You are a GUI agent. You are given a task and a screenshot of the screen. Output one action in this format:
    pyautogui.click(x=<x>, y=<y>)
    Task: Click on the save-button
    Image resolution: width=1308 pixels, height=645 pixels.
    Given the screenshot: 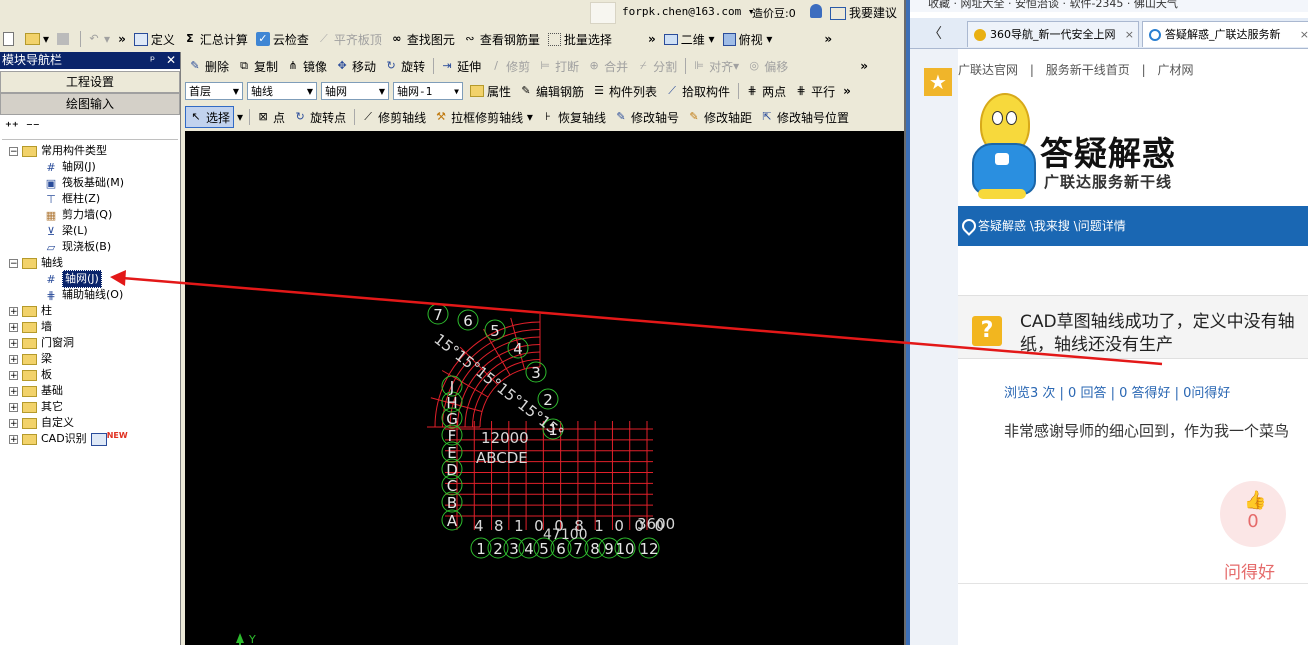 What is the action you would take?
    pyautogui.click(x=64, y=39)
    